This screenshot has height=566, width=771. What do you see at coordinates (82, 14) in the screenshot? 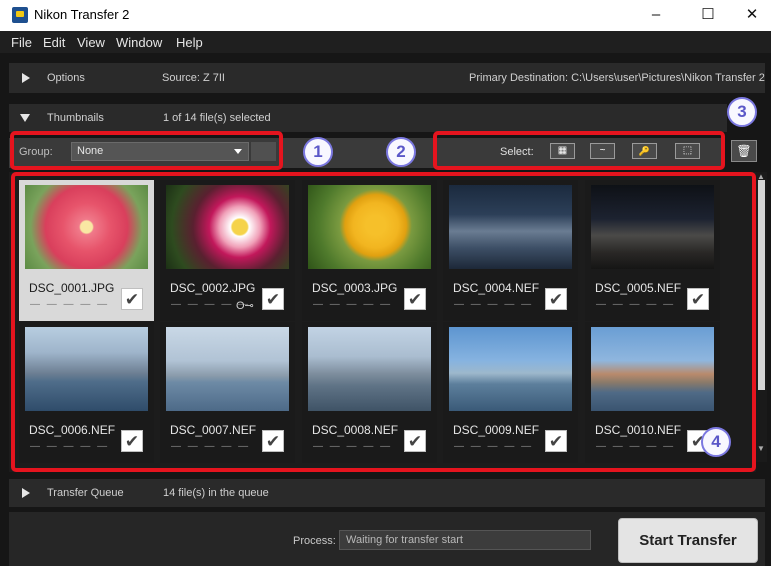
I see `window-title: Nikon Transfer 2` at bounding box center [82, 14].